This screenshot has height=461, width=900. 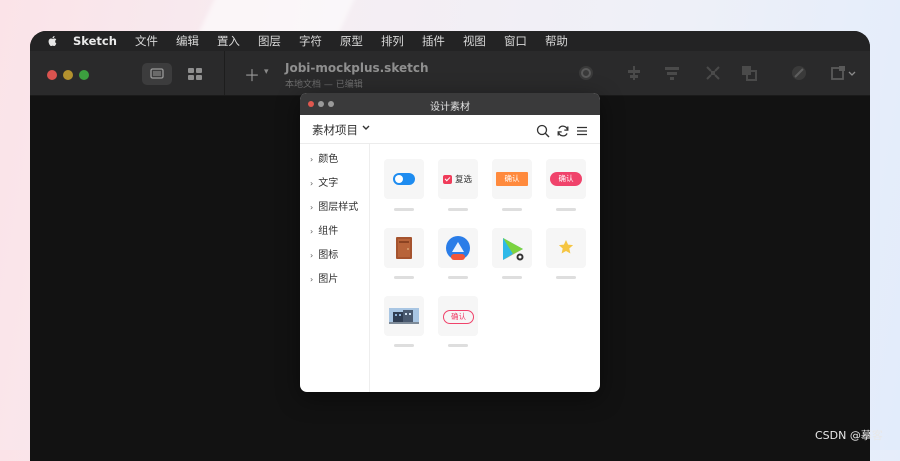 I want to click on app-badge-icon, so click(x=458, y=250).